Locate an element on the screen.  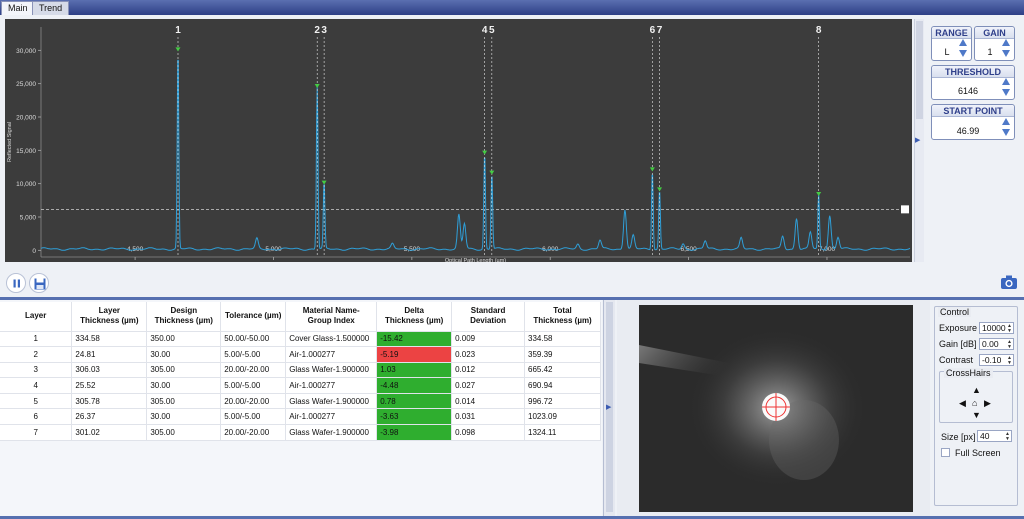
cell-material: Air-1.000277 is located at coordinates (331, 385).